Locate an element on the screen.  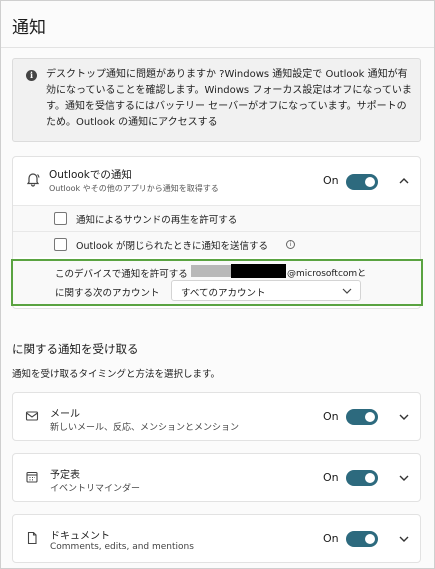
category-title: メール is located at coordinates (65, 414).